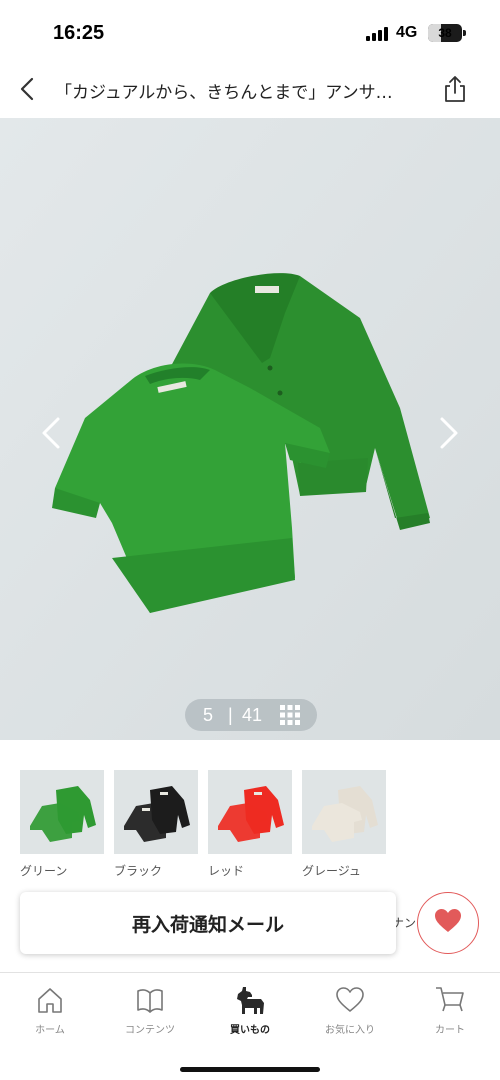 Image resolution: width=500 pixels, height=1080 pixels. I want to click on network-label: 4G, so click(407, 32).